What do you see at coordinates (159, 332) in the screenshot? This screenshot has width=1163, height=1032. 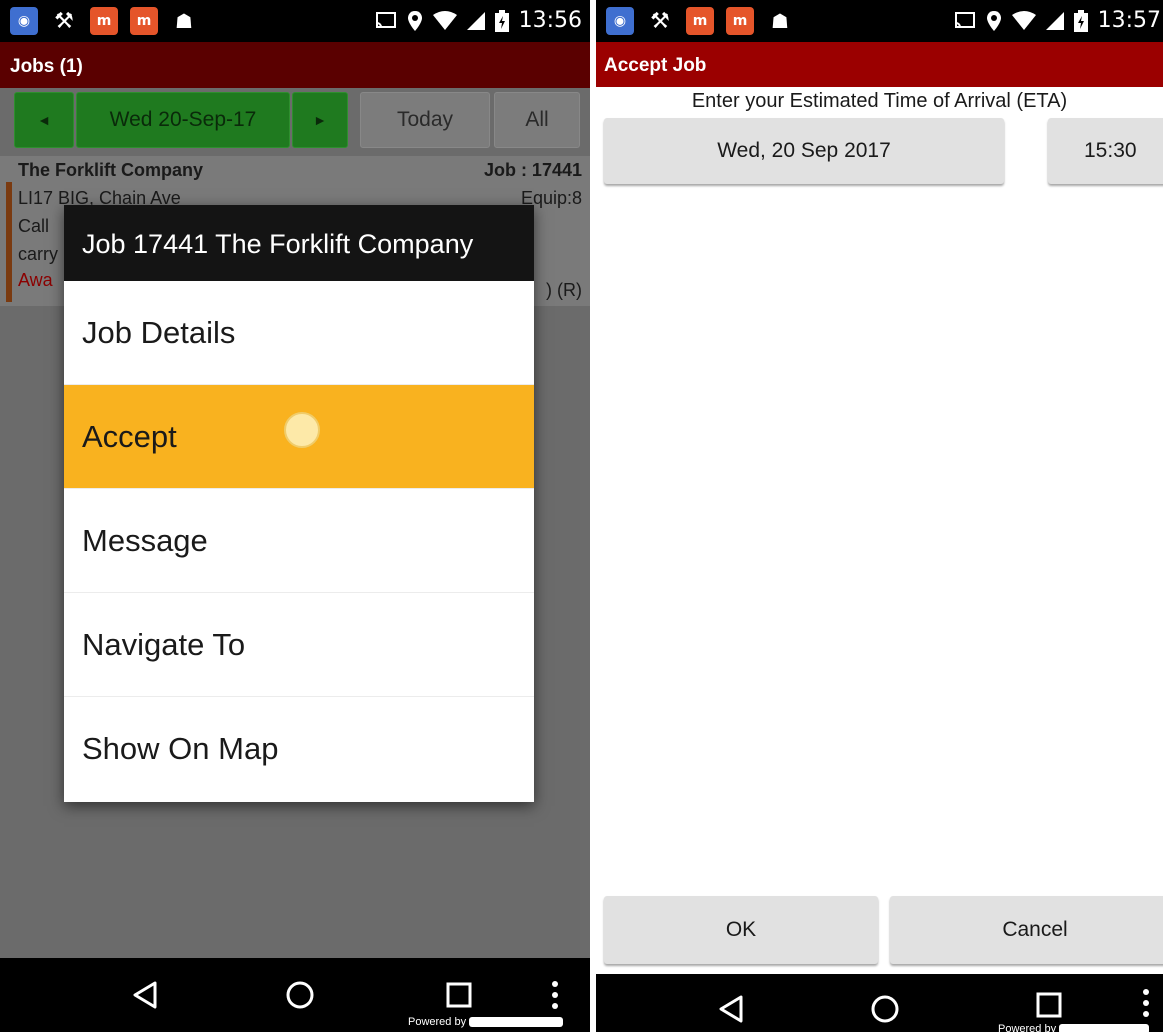 I see `menu-item-label: Job Details` at bounding box center [159, 332].